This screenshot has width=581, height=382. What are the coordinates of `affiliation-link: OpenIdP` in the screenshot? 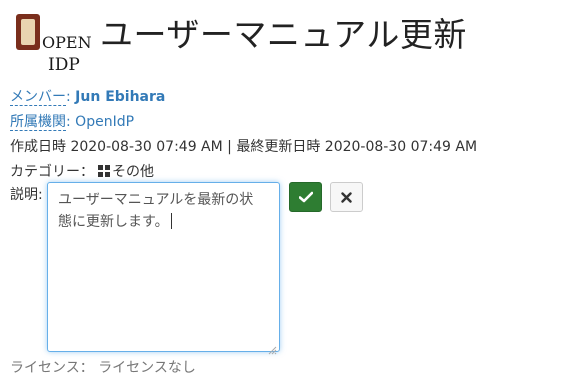 It's located at (104, 122).